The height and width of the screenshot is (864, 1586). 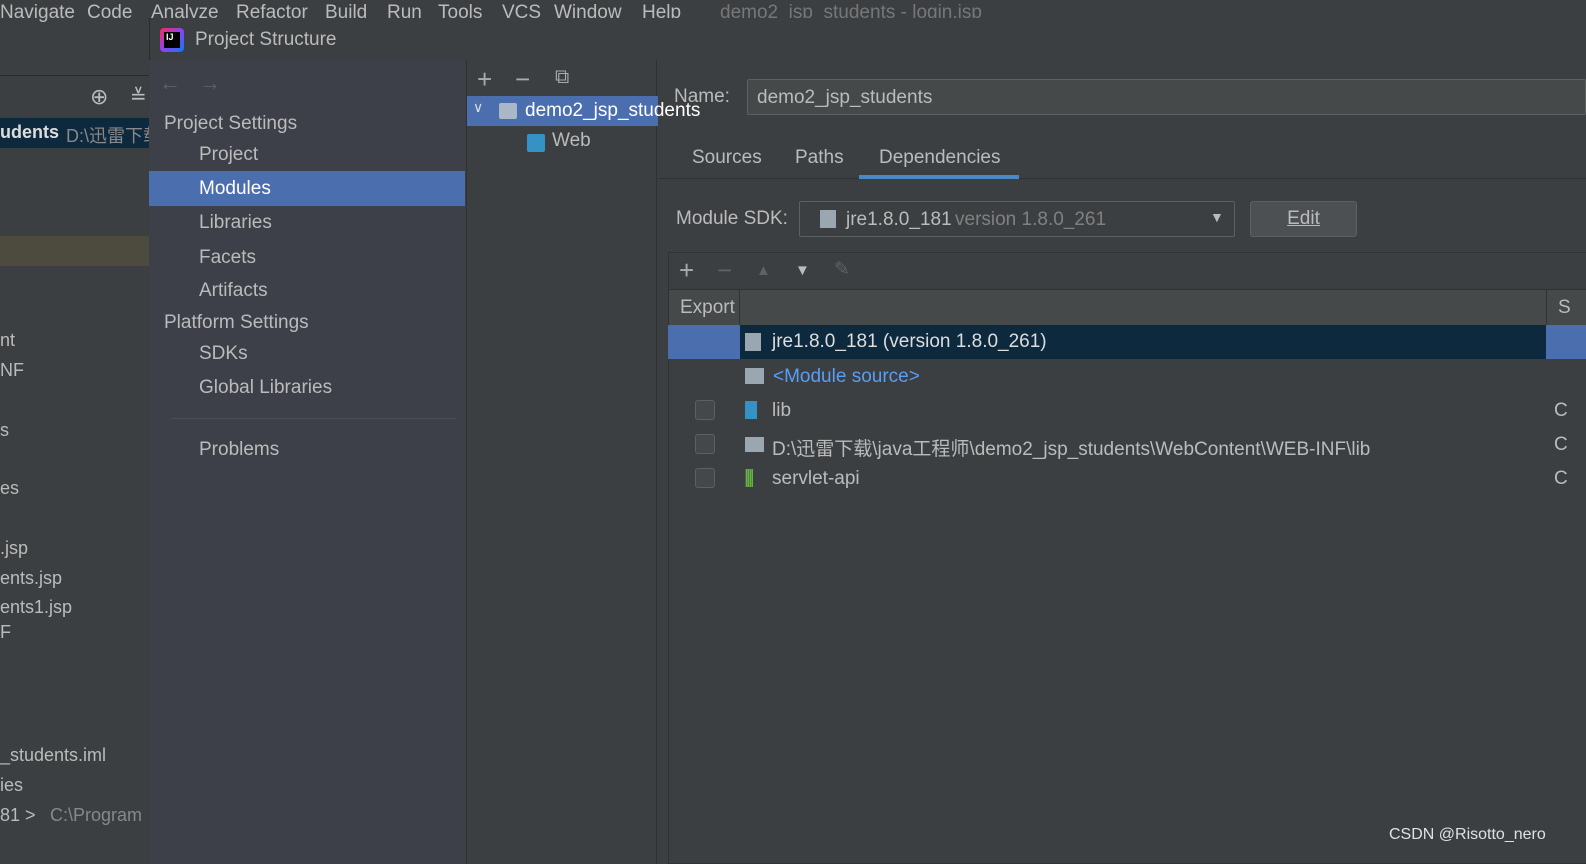 I want to click on remove-icon: −, so click(x=522, y=79).